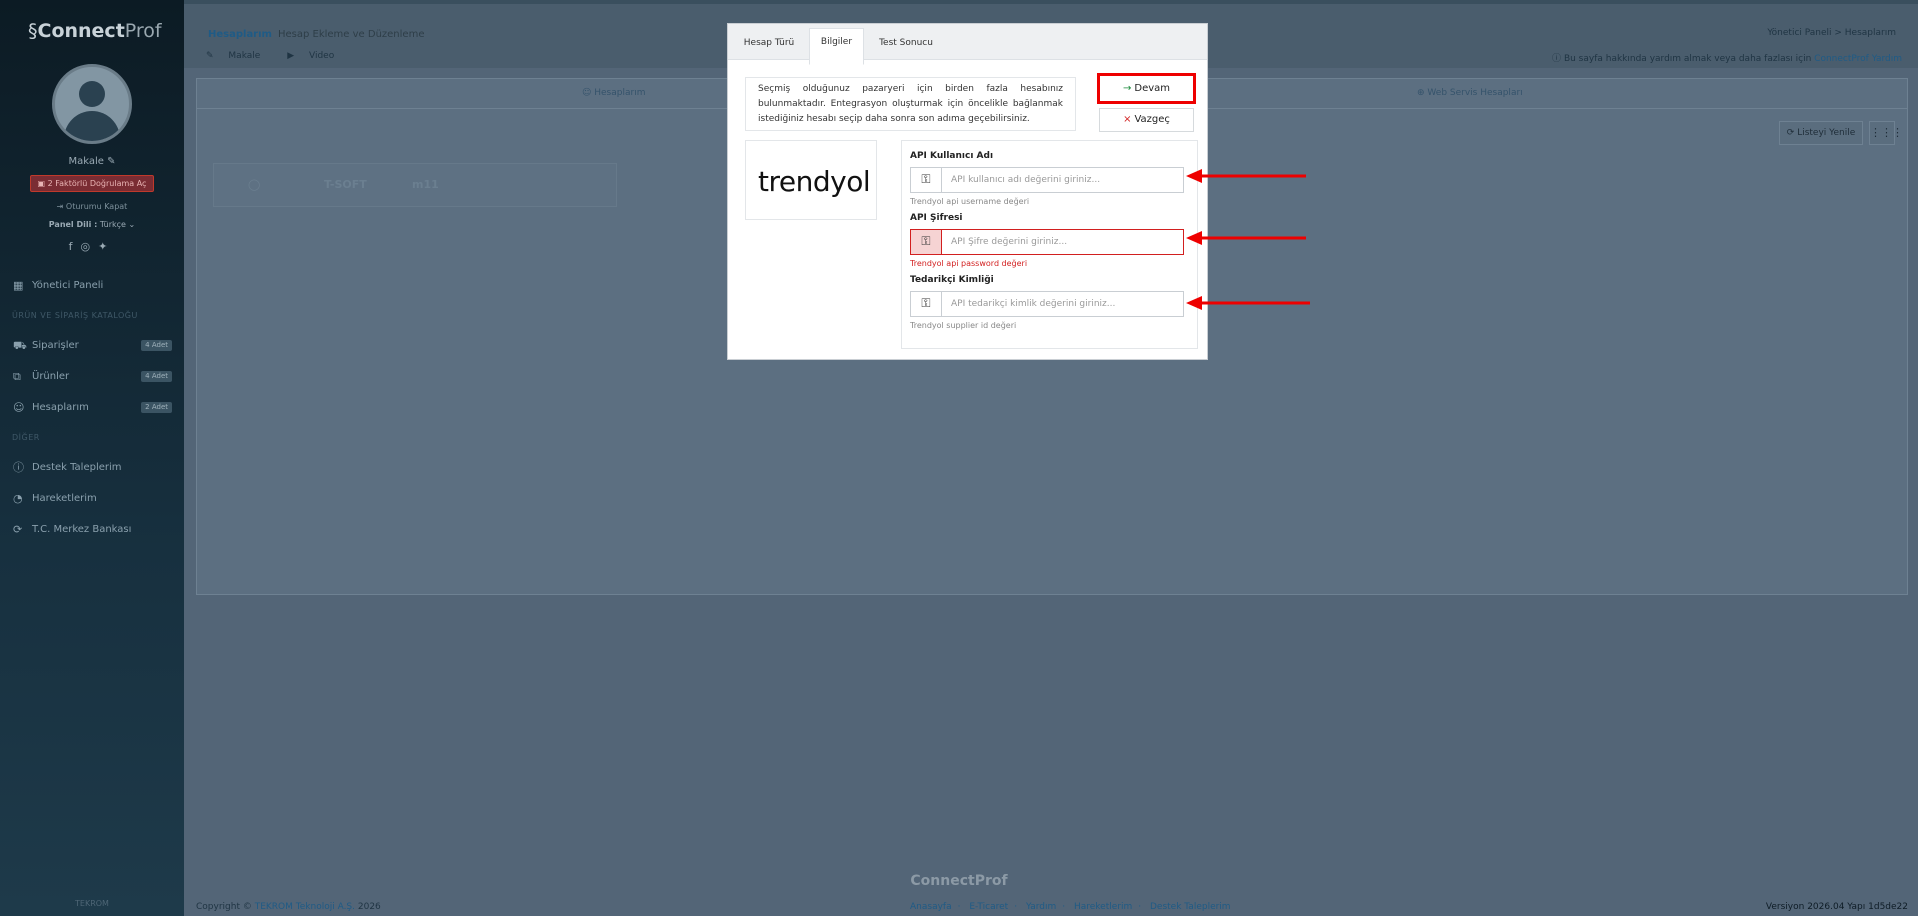  I want to click on facebook-icon: f, so click(75, 246).